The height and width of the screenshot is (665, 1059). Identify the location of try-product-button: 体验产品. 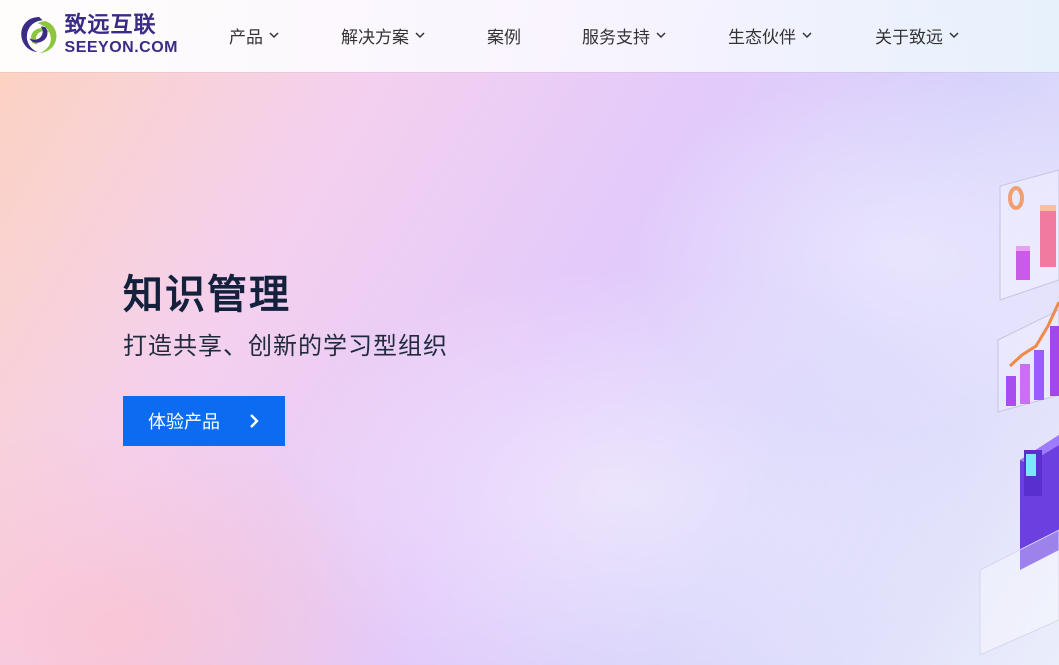
(204, 421).